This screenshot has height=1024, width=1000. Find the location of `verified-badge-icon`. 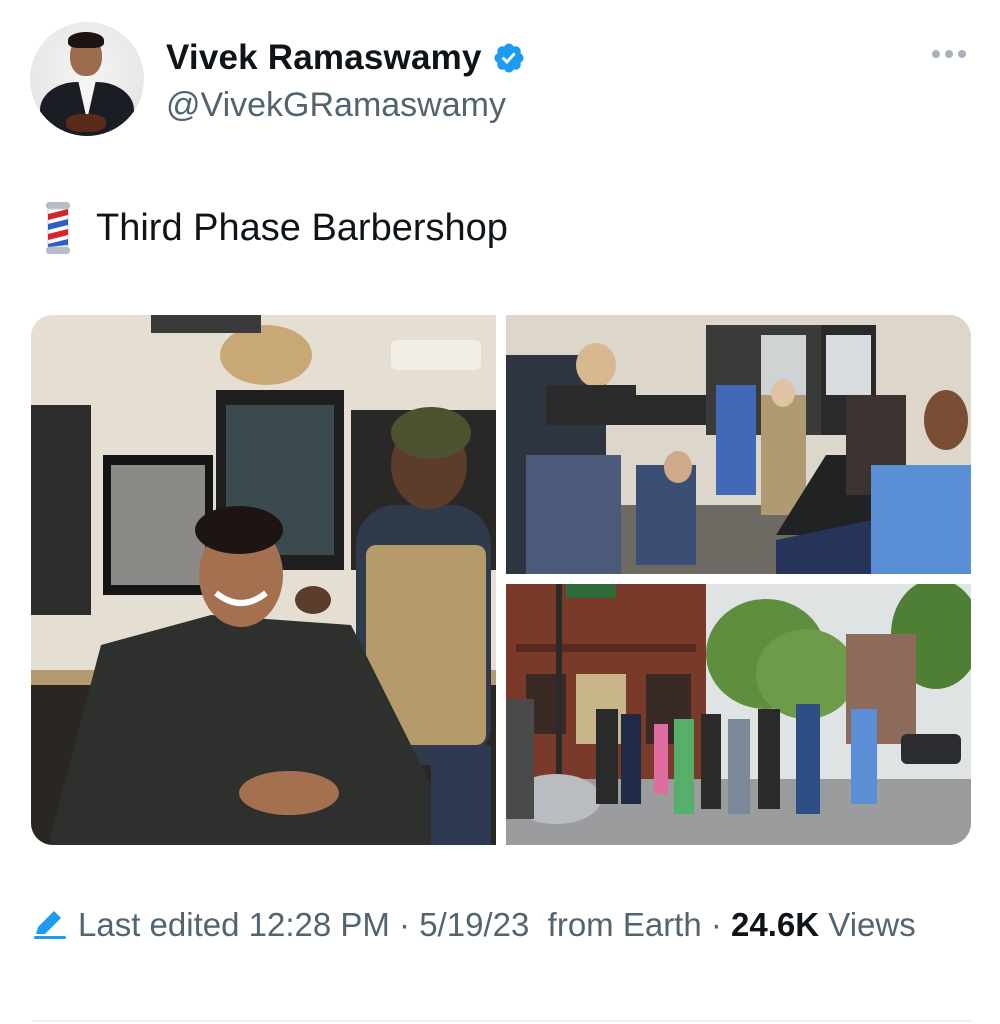

verified-badge-icon is located at coordinates (509, 58).